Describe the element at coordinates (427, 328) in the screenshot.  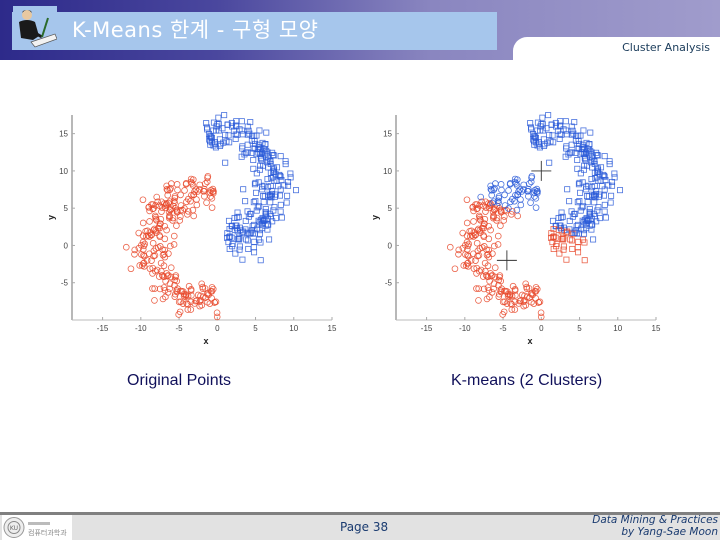
I see `x-tick-label: -15` at that location.